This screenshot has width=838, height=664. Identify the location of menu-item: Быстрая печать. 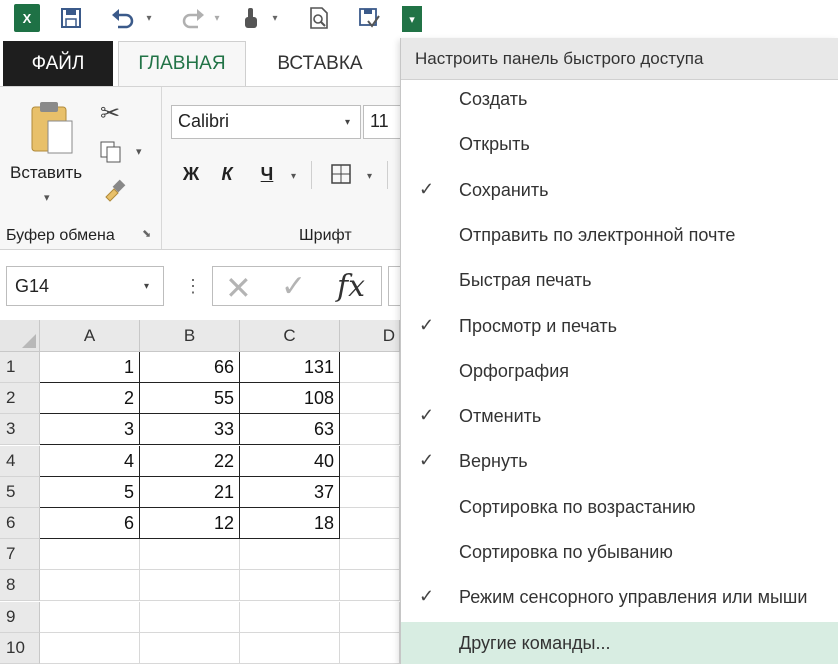
(619, 281).